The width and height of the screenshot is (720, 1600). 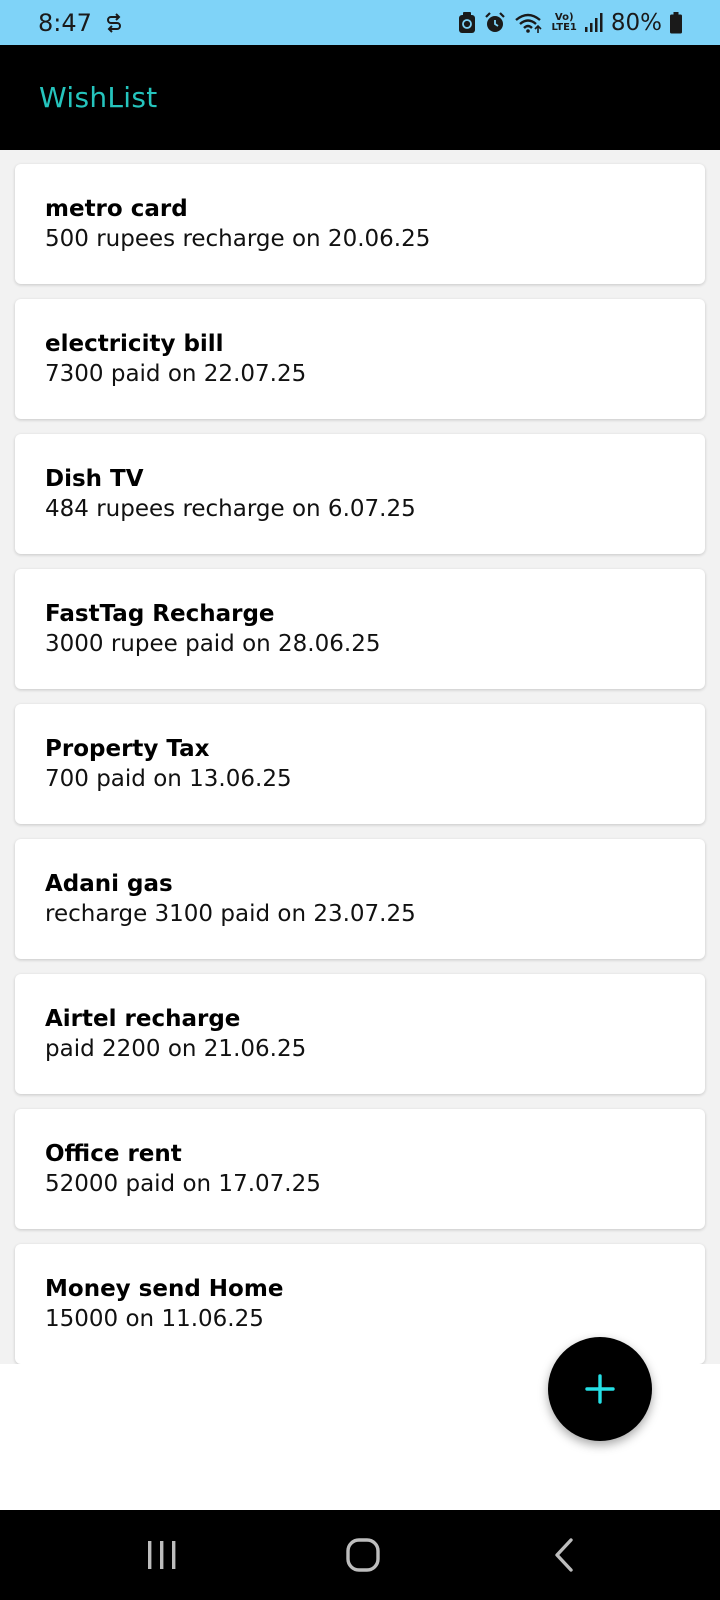 What do you see at coordinates (114, 22) in the screenshot?
I see `sync-icon` at bounding box center [114, 22].